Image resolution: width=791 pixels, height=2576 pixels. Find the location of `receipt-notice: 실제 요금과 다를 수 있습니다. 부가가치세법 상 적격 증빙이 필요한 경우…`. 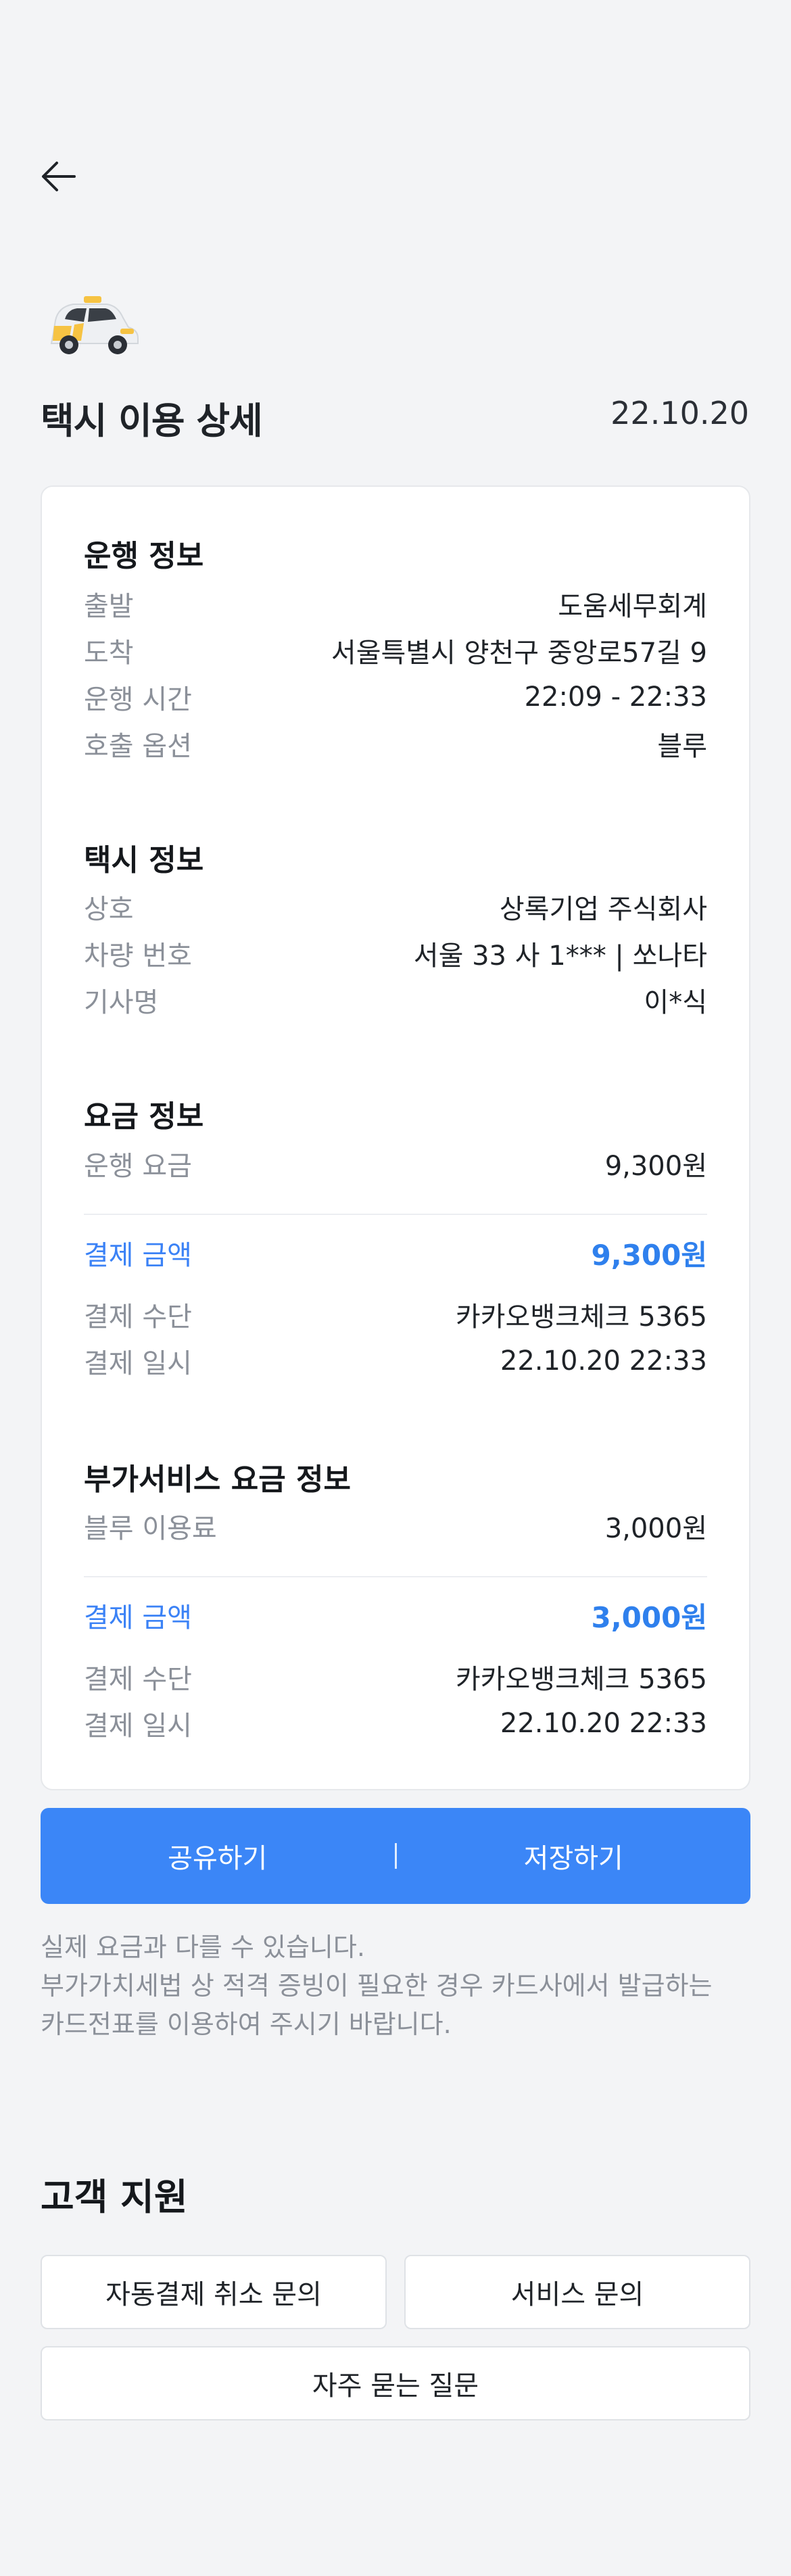

receipt-notice: 실제 요금과 다를 수 있습니다. 부가가치세법 상 적격 증빙이 필요한 경우… is located at coordinates (399, 1986).